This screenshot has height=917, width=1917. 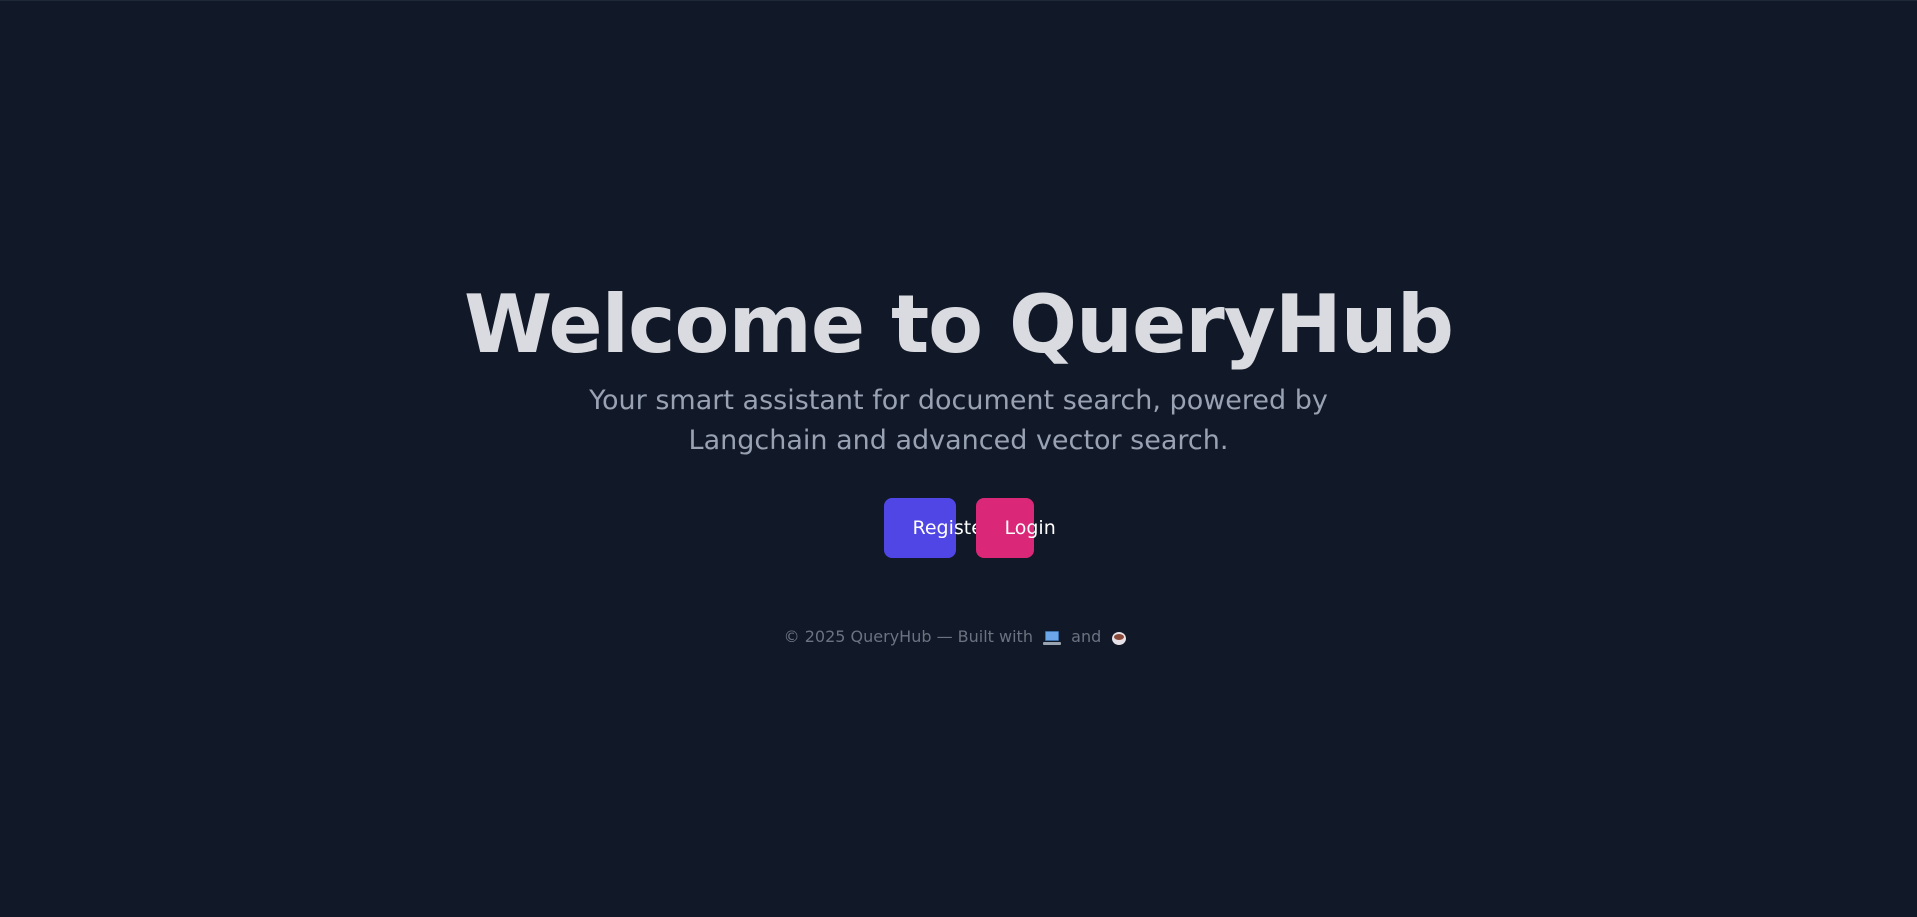 I want to click on footer-joiner: and, so click(x=1086, y=636).